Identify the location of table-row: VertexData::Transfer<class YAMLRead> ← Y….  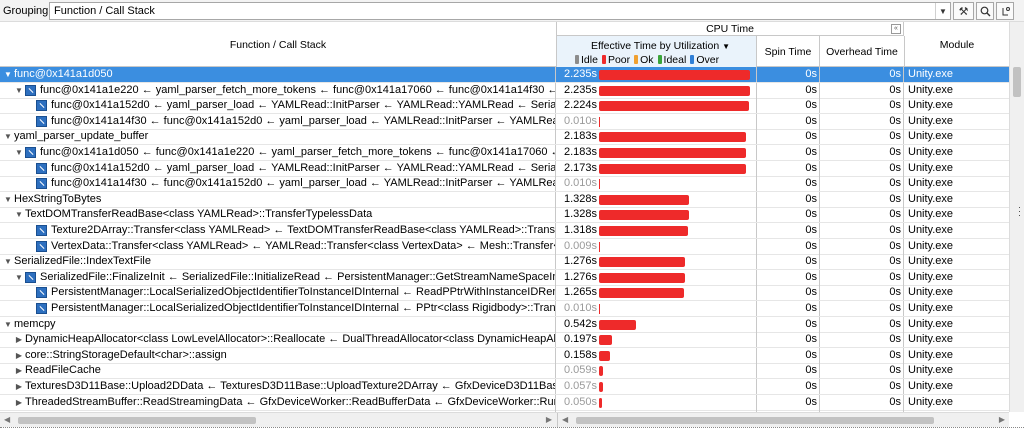
(504, 247).